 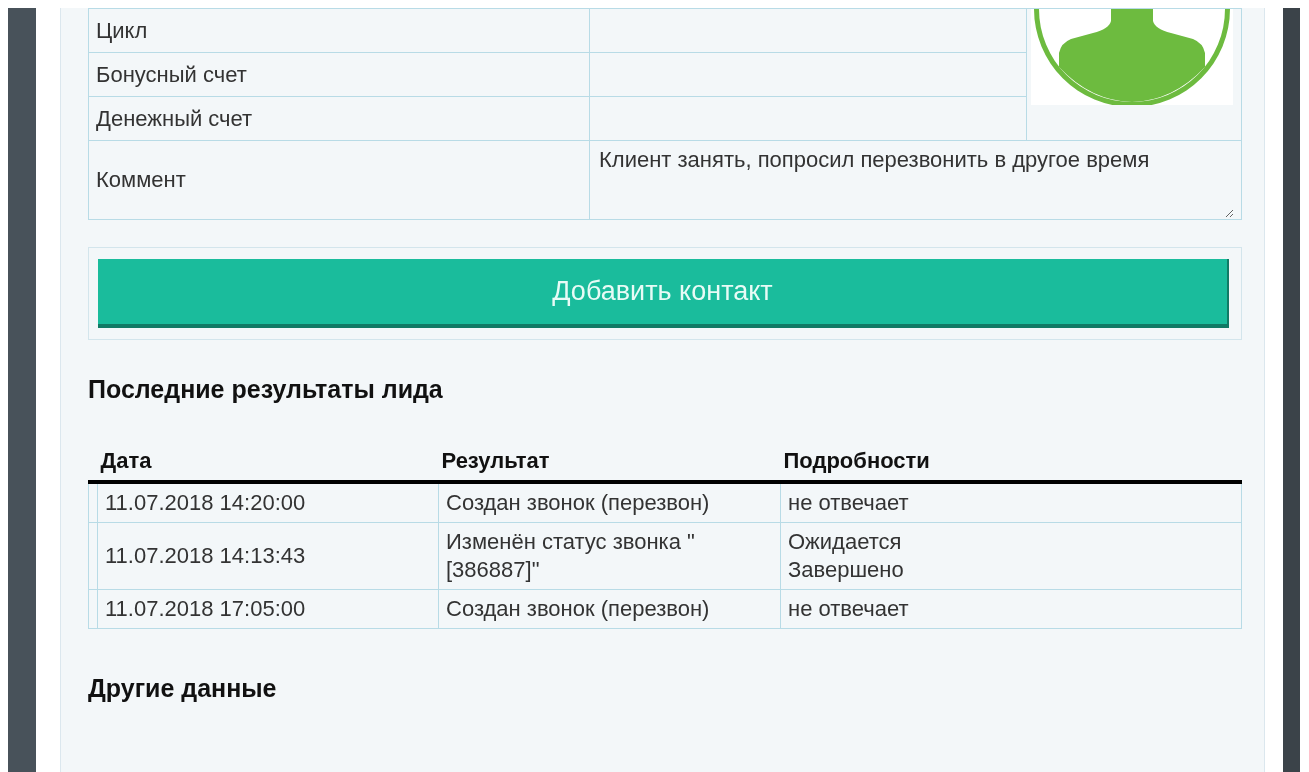 I want to click on table-cell: Ожидается Завершено, so click(x=1011, y=556).